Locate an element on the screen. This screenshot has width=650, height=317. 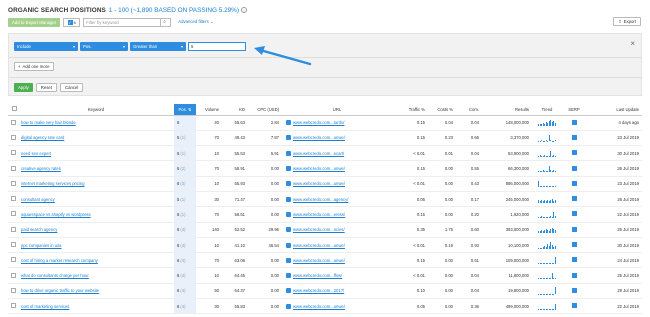
cpc-cell: 0.00 is located at coordinates (265, 260).